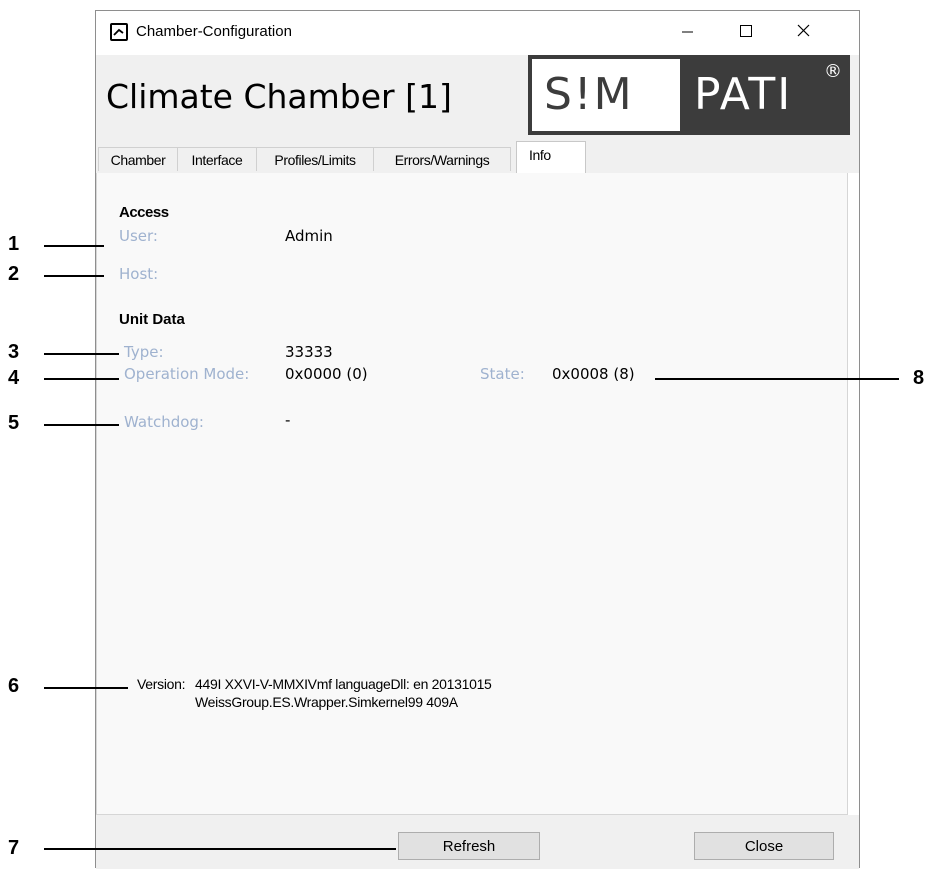  Describe the element at coordinates (217, 159) in the screenshot. I see `tab-interface: Interface` at that location.